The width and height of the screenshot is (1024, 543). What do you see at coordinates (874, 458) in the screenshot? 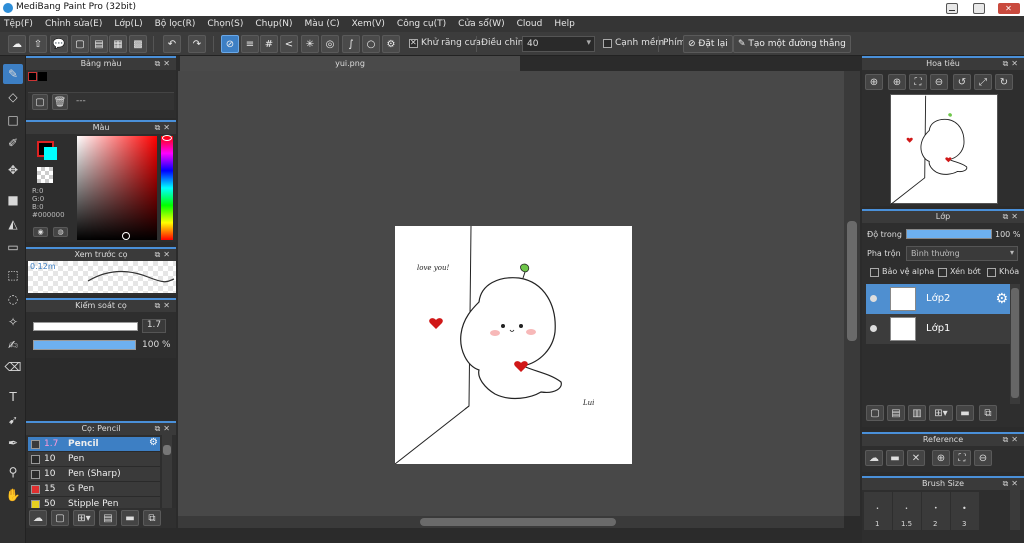
I see `ref-cloud-button: ☁` at bounding box center [874, 458].